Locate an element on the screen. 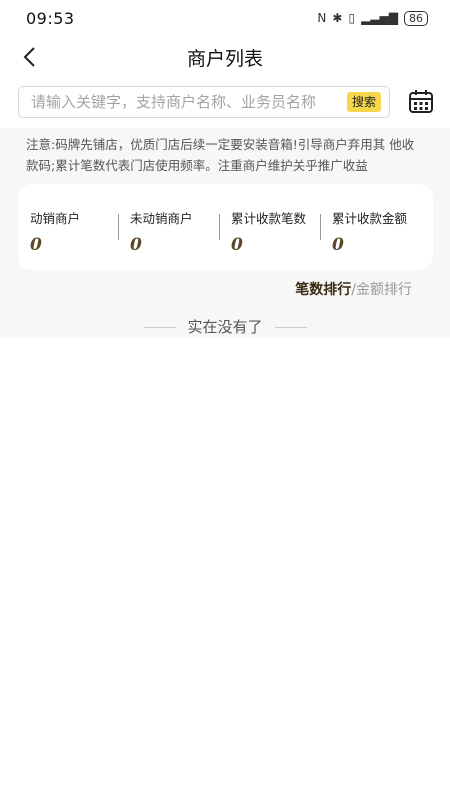 The height and width of the screenshot is (800, 450). calendar-icon is located at coordinates (421, 101).